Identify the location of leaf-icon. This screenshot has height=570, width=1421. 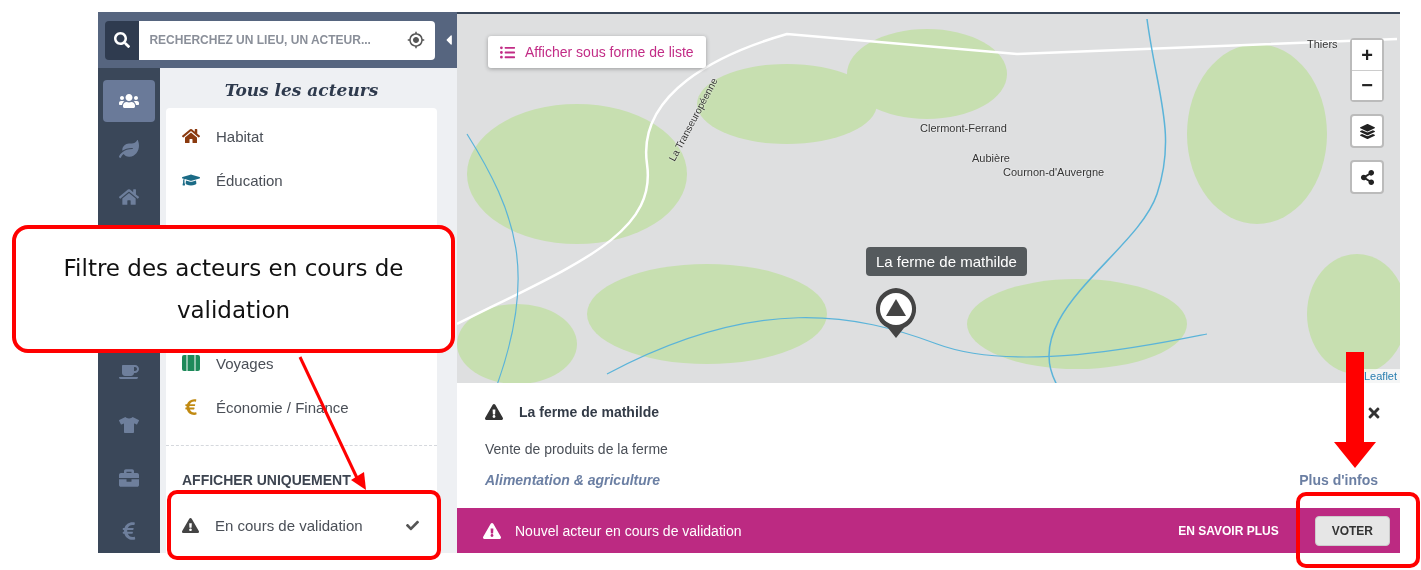
(129, 149).